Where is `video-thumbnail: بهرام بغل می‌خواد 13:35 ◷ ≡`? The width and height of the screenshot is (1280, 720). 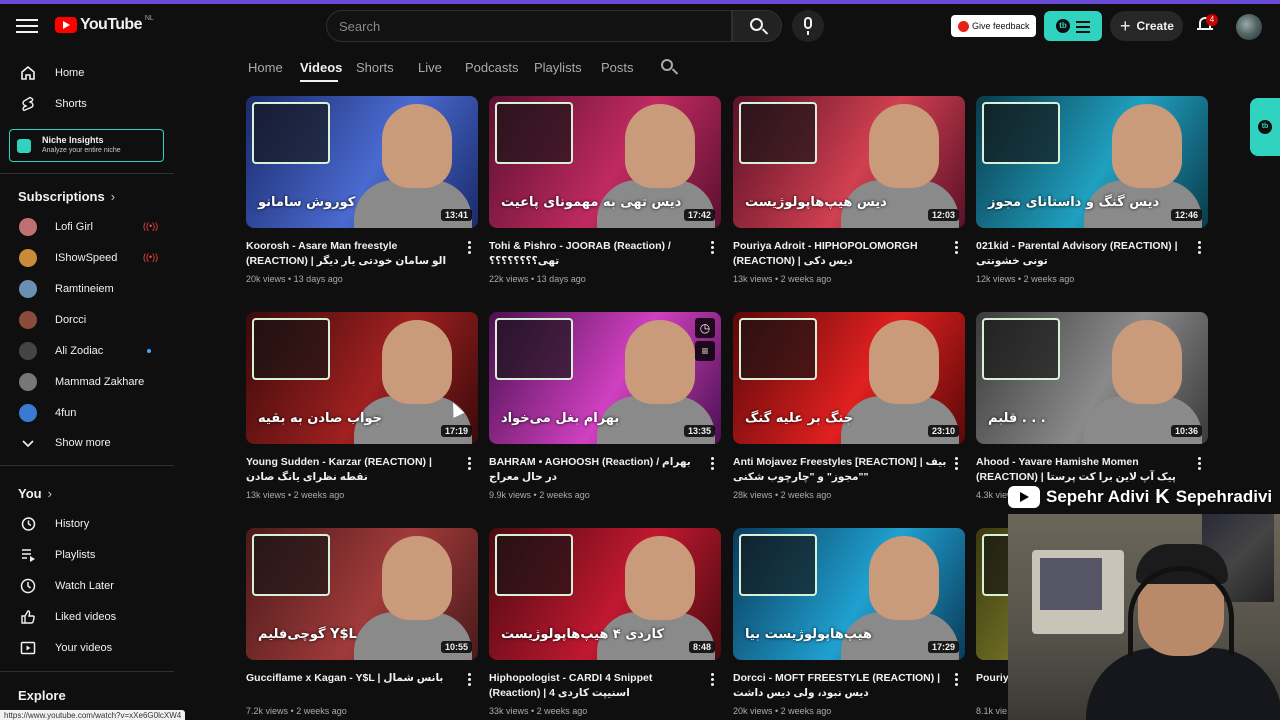
video-thumbnail: بهرام بغل می‌خواد 13:35 ◷ ≡ is located at coordinates (605, 378).